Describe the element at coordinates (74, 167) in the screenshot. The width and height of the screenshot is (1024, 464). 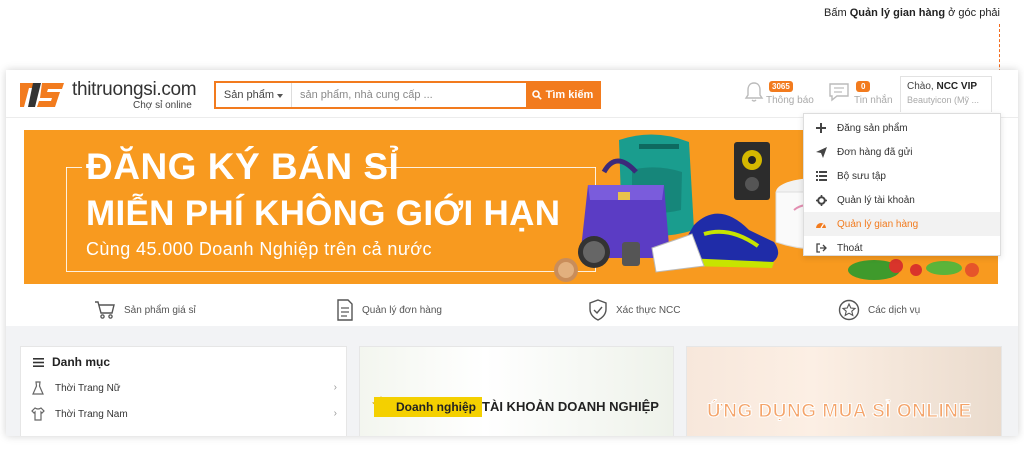
I see `banner-frame-top-left` at that location.